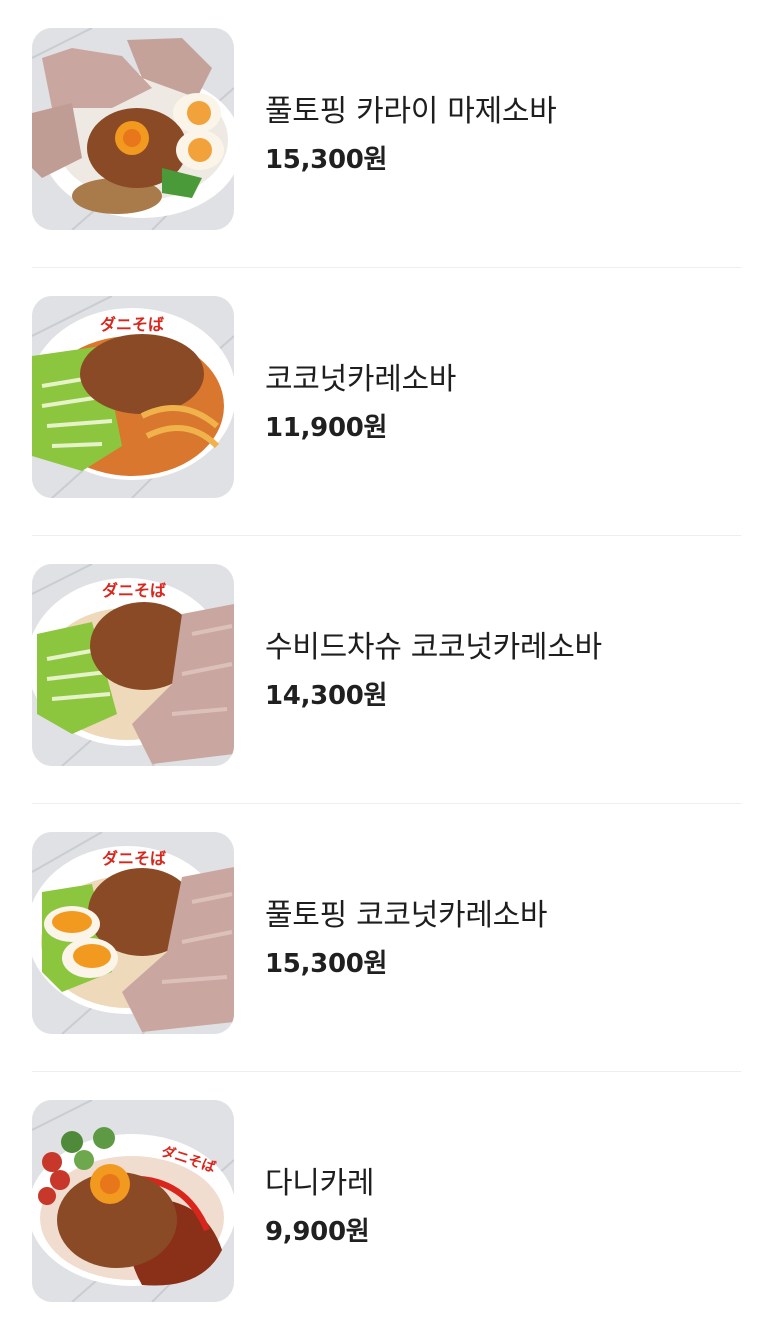 The image size is (773, 1340). Describe the element at coordinates (320, 1183) in the screenshot. I see `menu-item-name: 다니카레` at that location.